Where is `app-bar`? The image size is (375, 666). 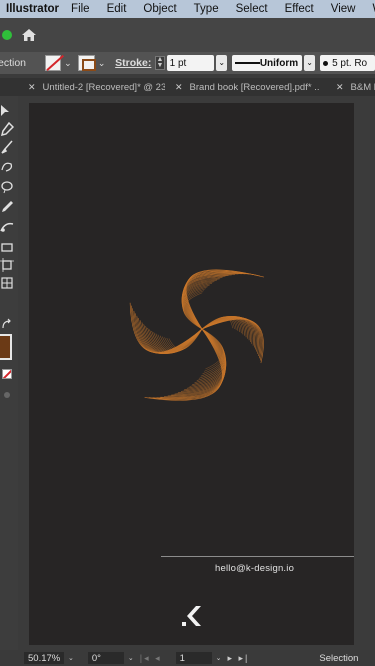 app-bar is located at coordinates (187, 35).